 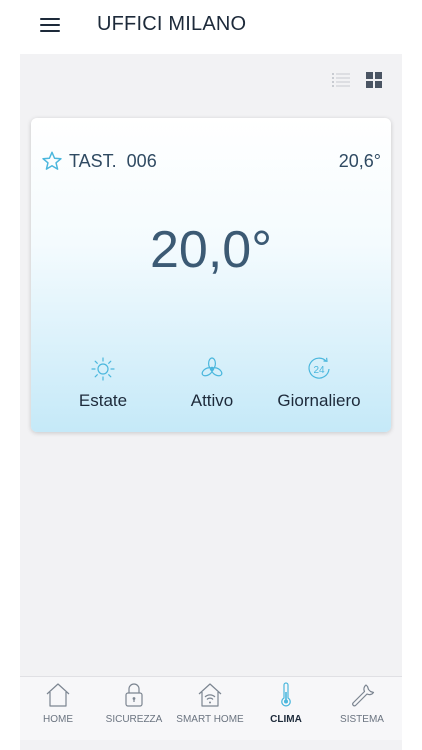 I want to click on bottom-tab-bar: HOME SICUREZZA SMART HOME CLIMA SISTEMA, so click(x=211, y=708).